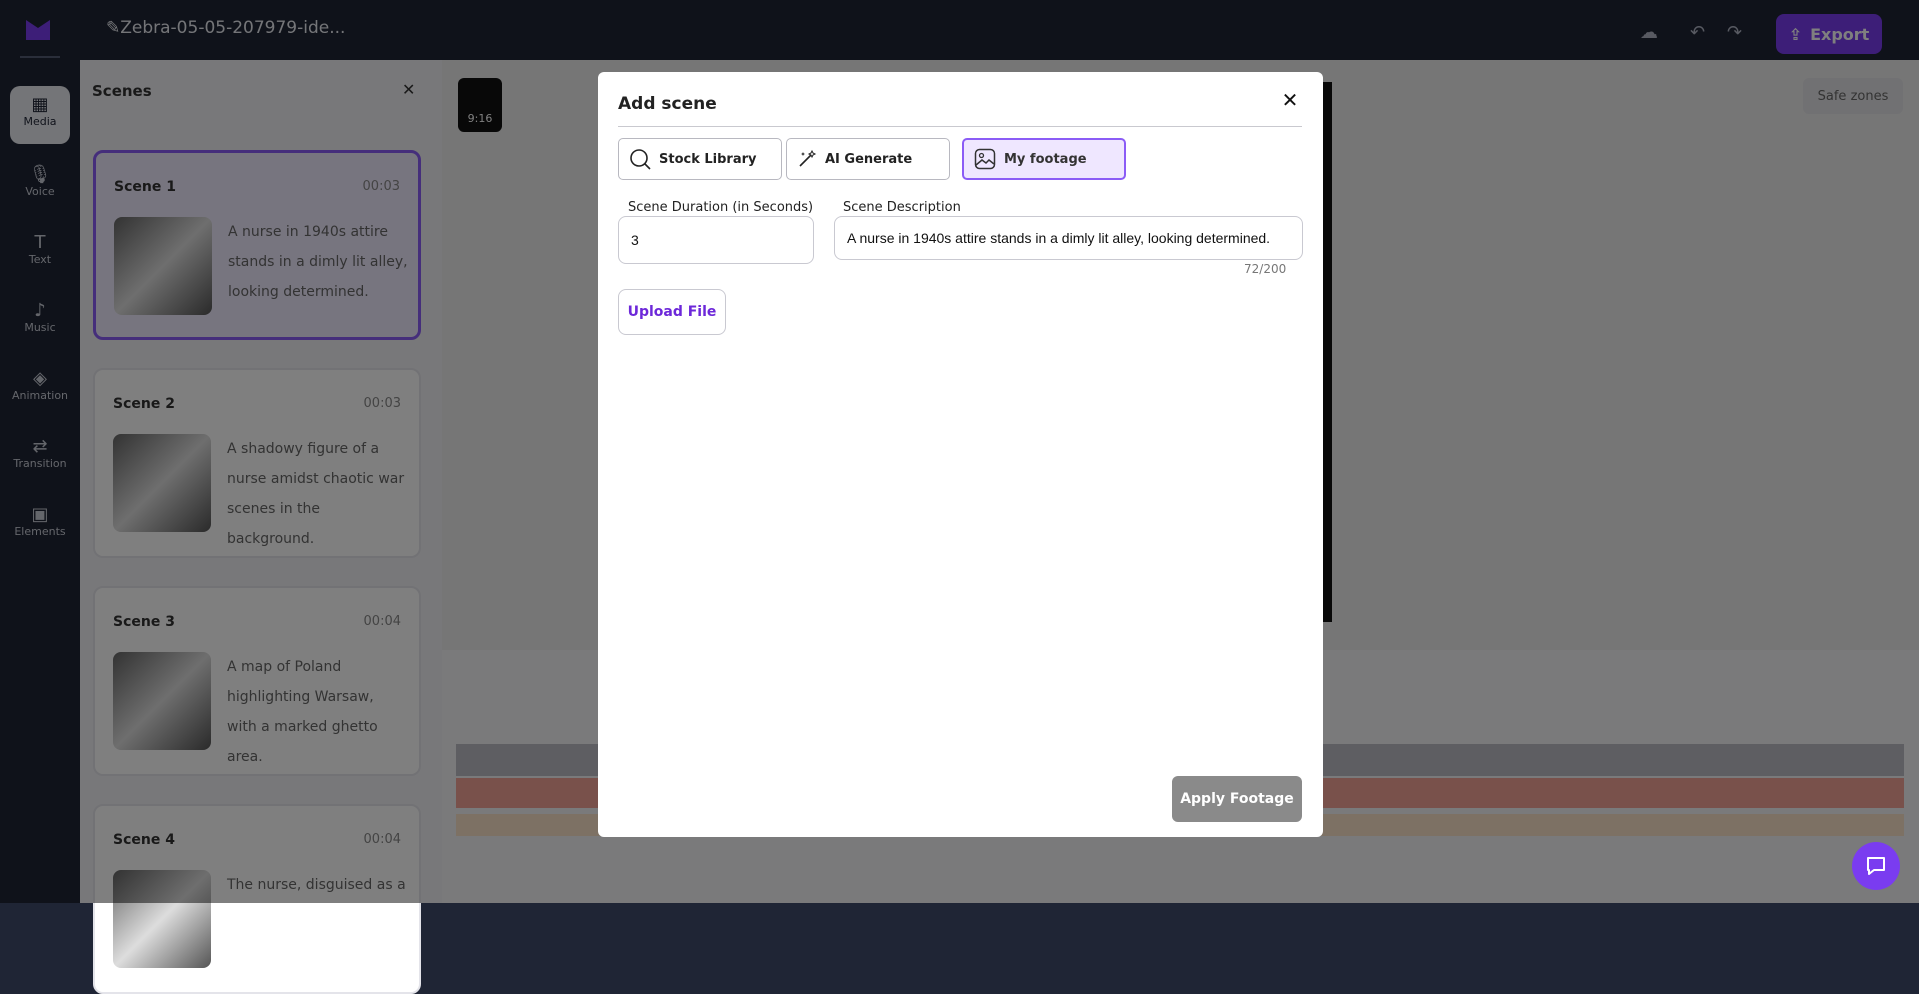 The height and width of the screenshot is (994, 1919). Describe the element at coordinates (672, 312) in the screenshot. I see `upload-file-button: Upload File` at that location.